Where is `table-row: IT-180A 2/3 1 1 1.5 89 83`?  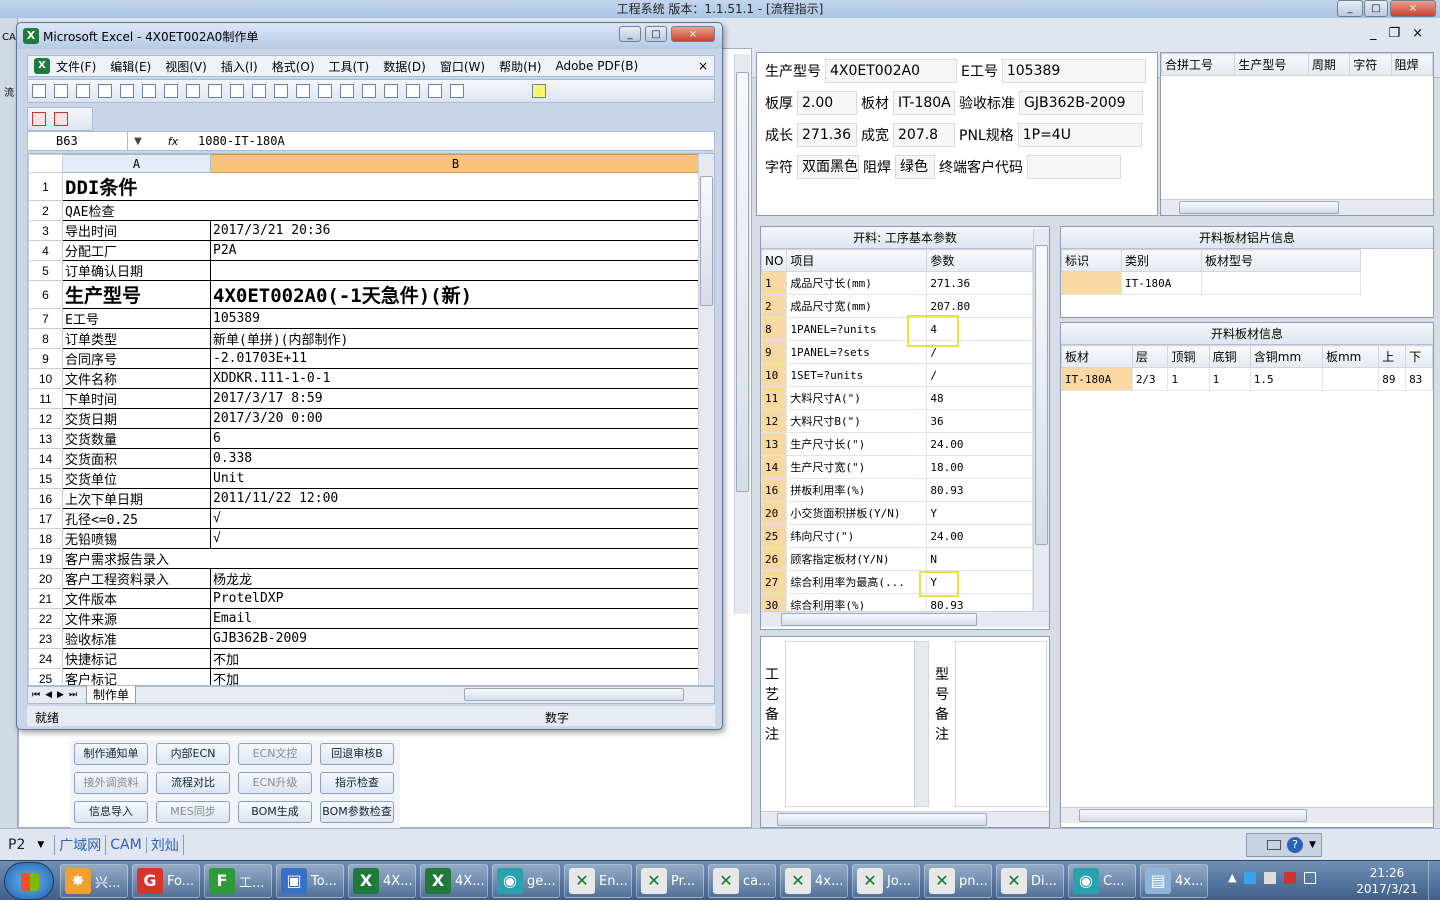
table-row: IT-180A 2/3 1 1 1.5 89 83 is located at coordinates (1247, 379).